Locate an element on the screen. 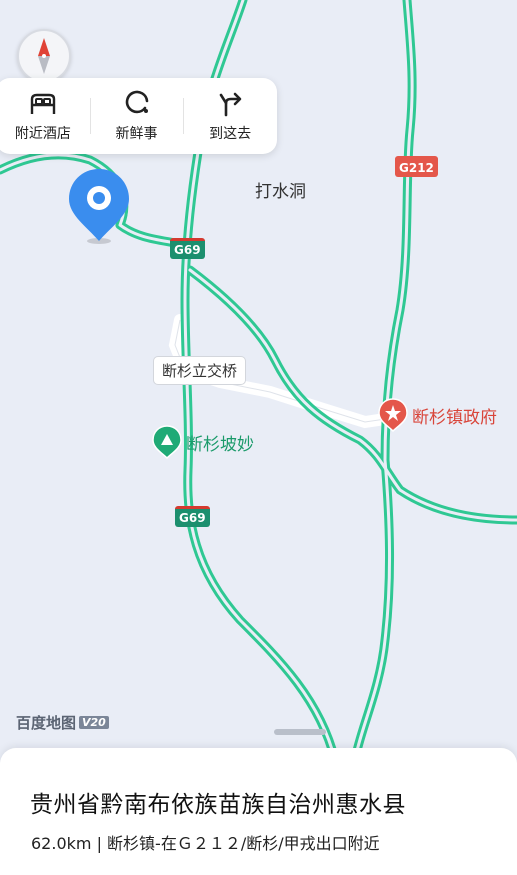  park-pin-icon is located at coordinates (167, 442).